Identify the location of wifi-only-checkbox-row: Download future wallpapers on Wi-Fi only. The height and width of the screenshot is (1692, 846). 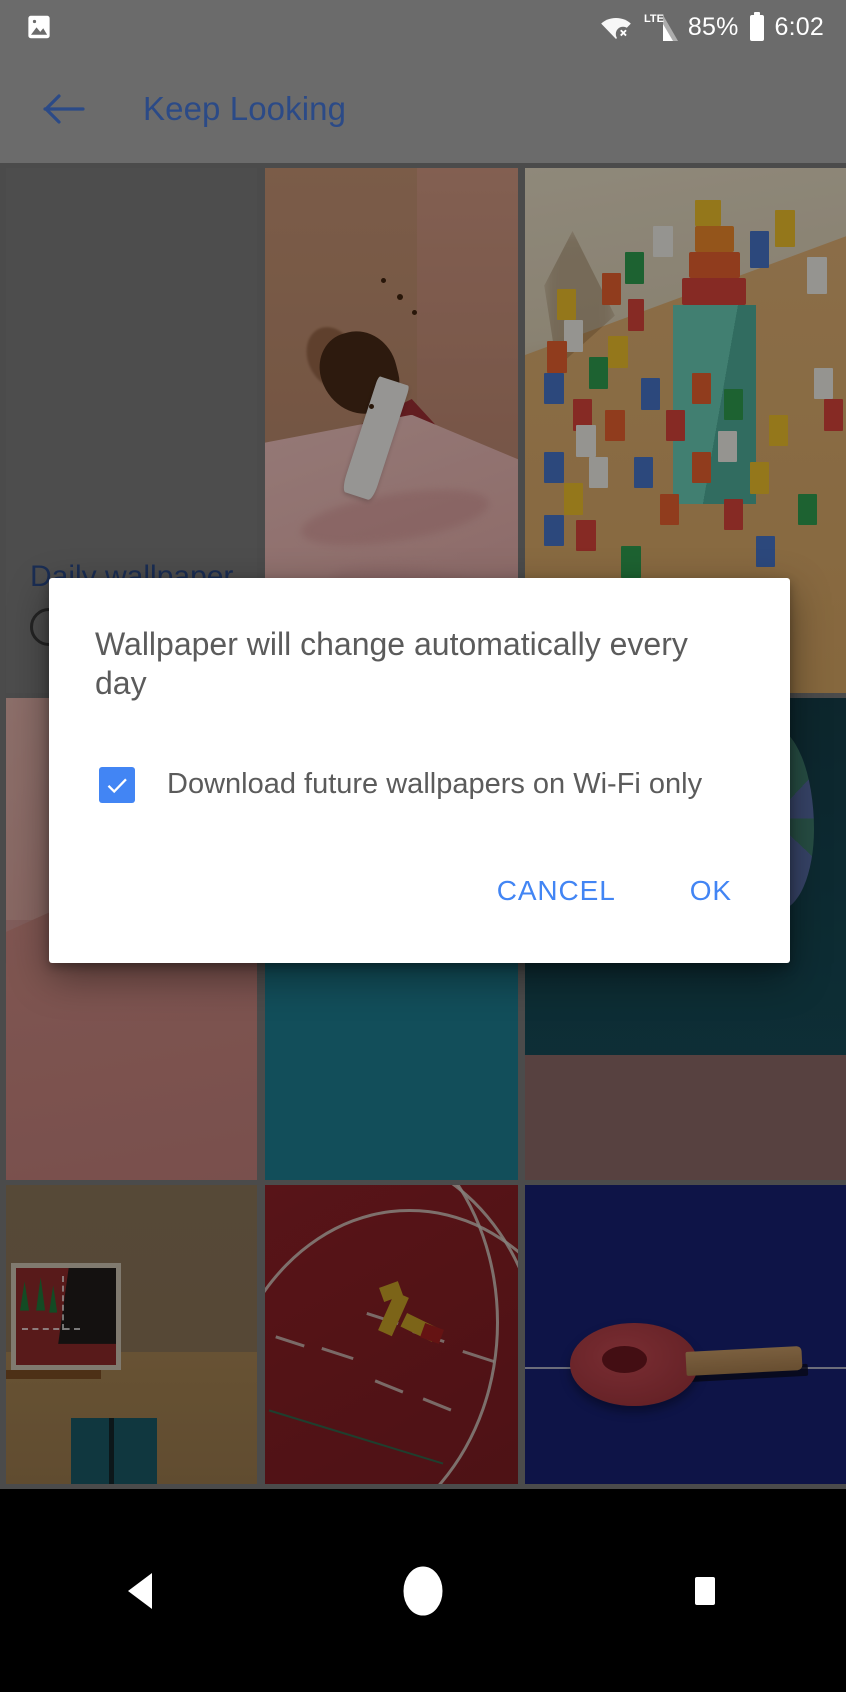
(419, 753).